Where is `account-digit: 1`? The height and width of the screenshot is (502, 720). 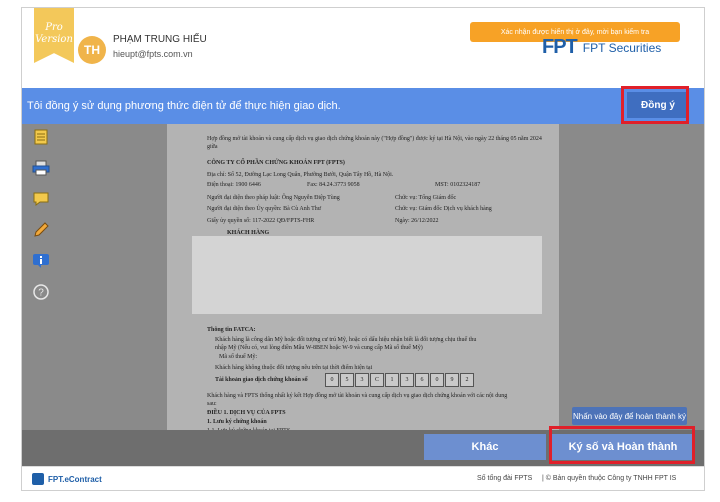 account-digit: 1 is located at coordinates (392, 380).